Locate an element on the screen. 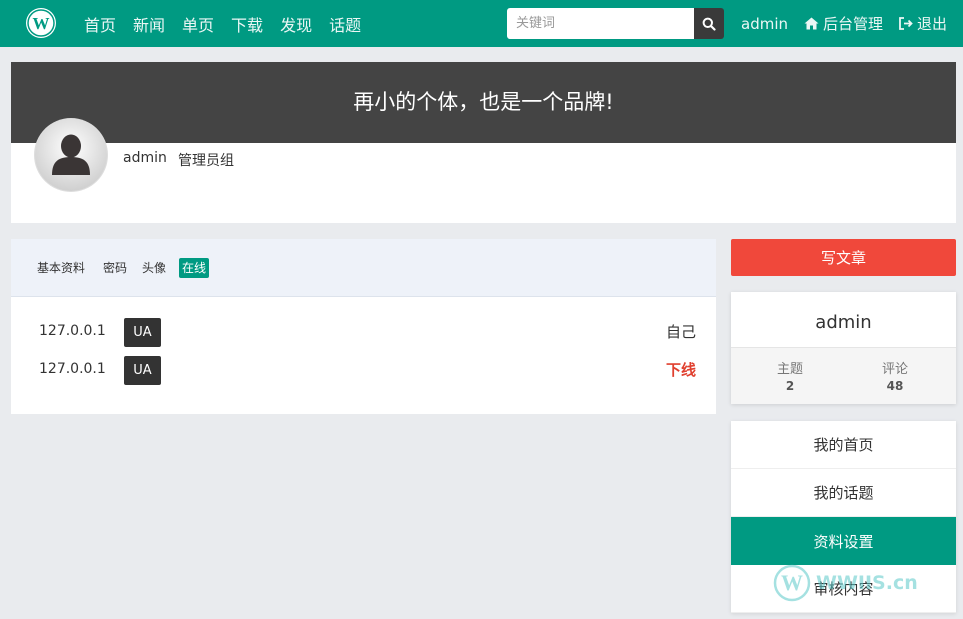 Image resolution: width=963 pixels, height=619 pixels. top-navbar: W 首页 新闻 单页 下载 发现 话题 admin 后台管理 is located at coordinates (481, 23).